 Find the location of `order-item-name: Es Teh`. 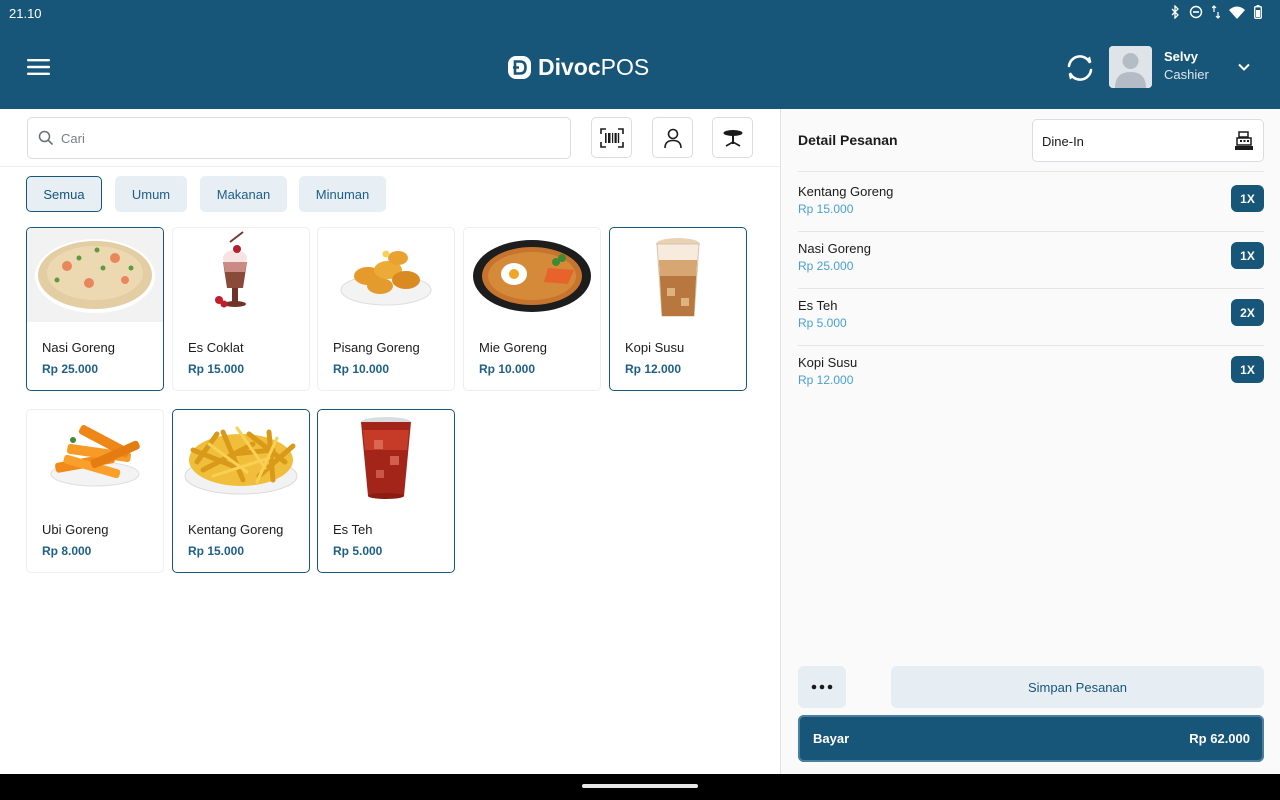

order-item-name: Es Teh is located at coordinates (818, 305).